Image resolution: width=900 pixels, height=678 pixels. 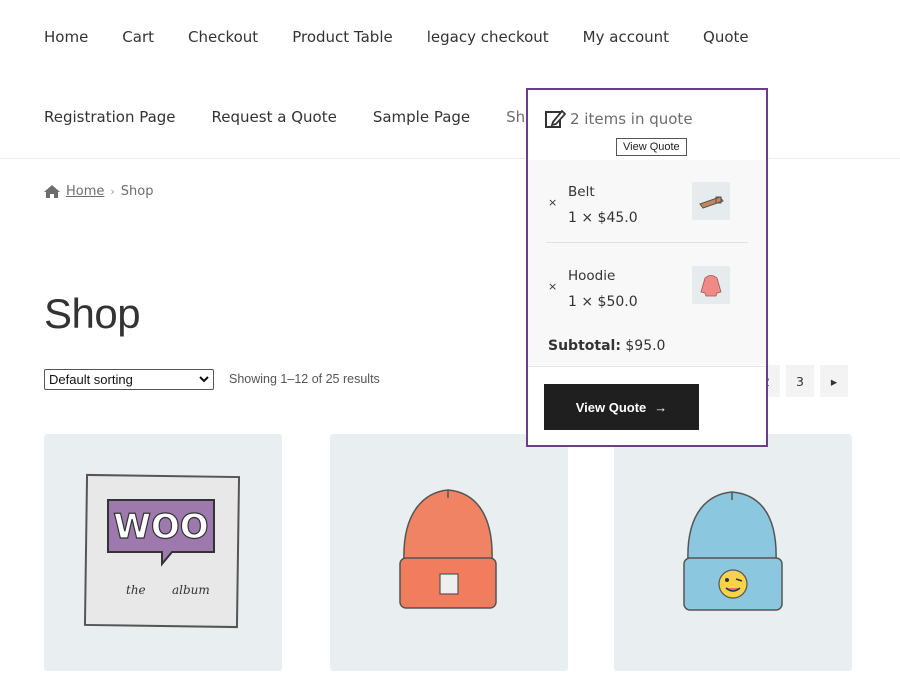 What do you see at coordinates (204, 379) in the screenshot?
I see `chevron-down-icon` at bounding box center [204, 379].